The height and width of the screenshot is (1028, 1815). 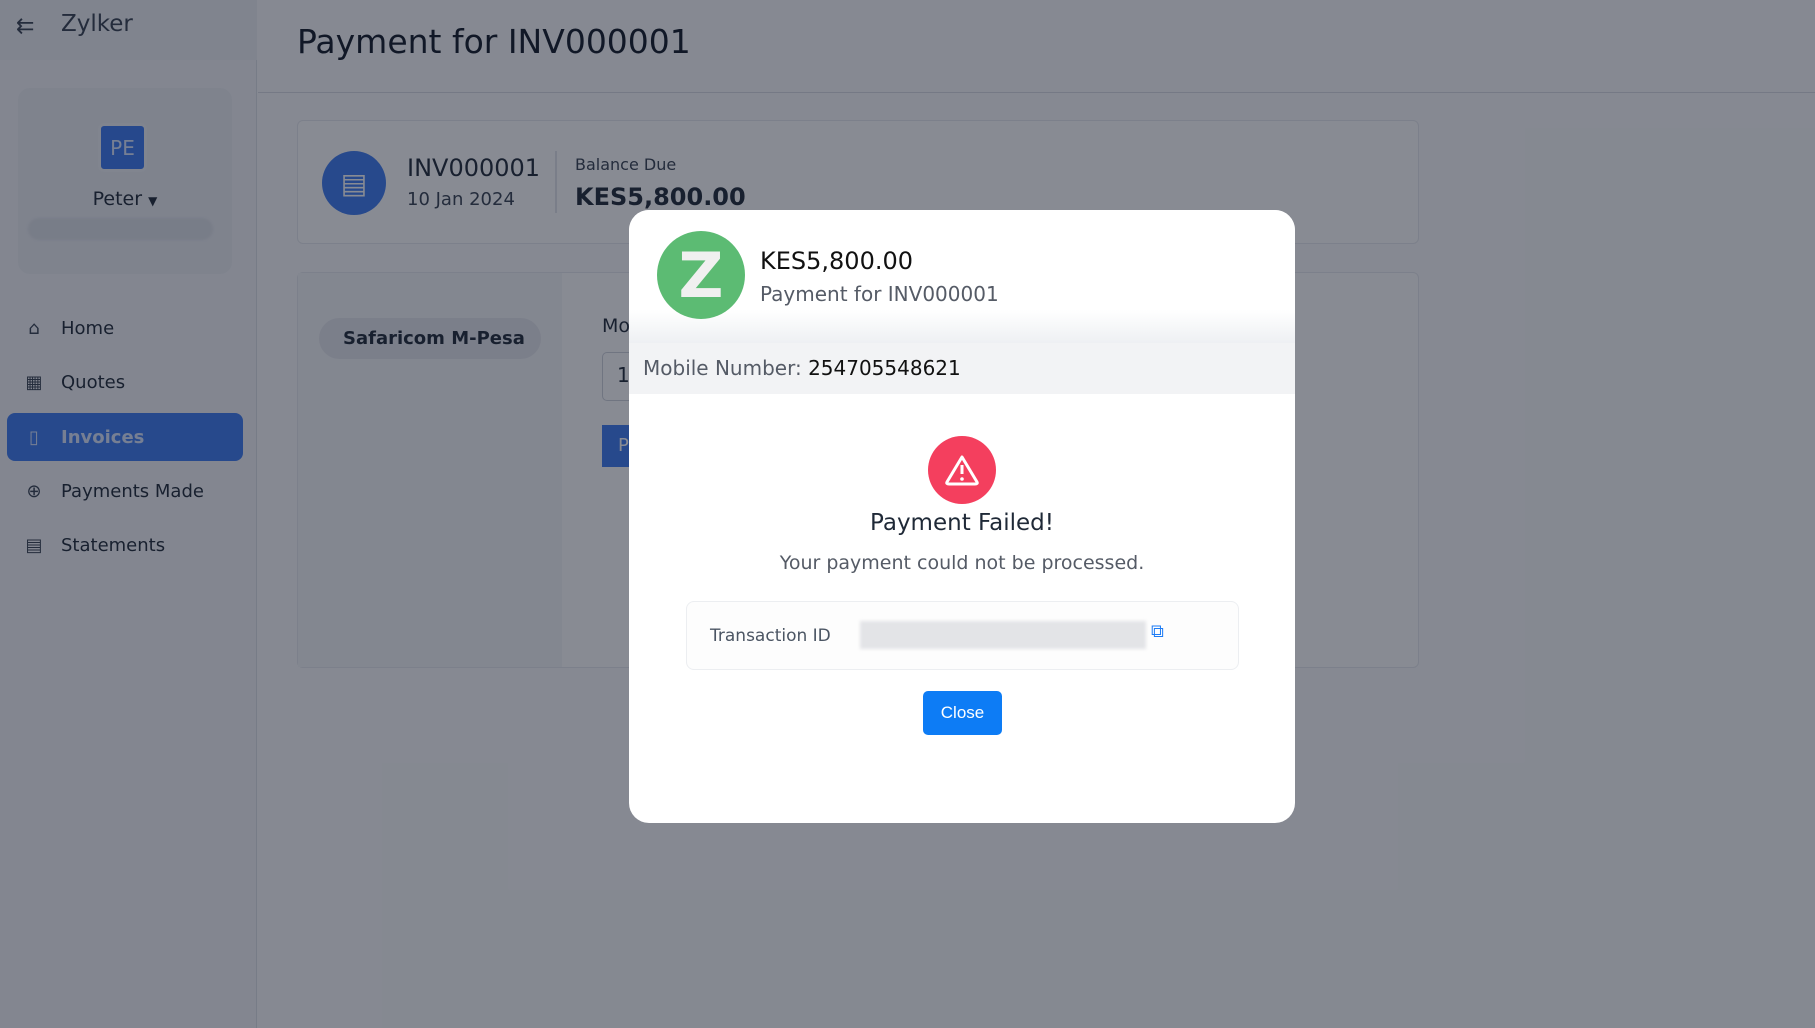 I want to click on transaction-id-label: Transaction ID, so click(x=770, y=636).